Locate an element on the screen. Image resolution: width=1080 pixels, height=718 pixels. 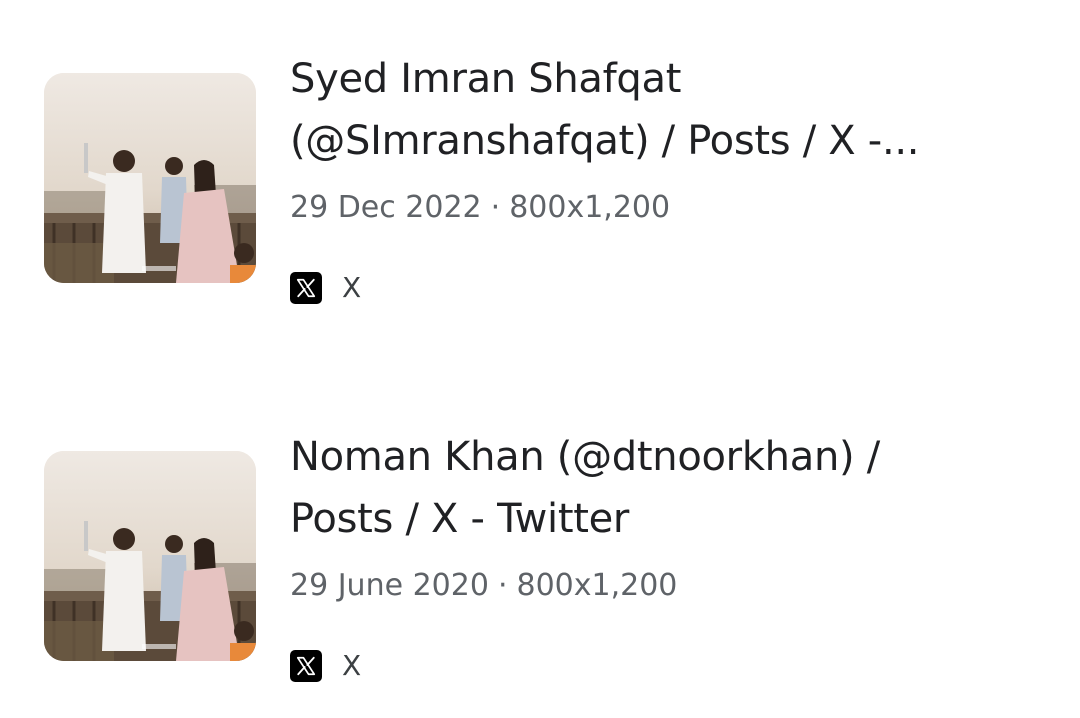
result-title-line: Noman Khan (@dtnoorkhan) / is located at coordinates (585, 457).